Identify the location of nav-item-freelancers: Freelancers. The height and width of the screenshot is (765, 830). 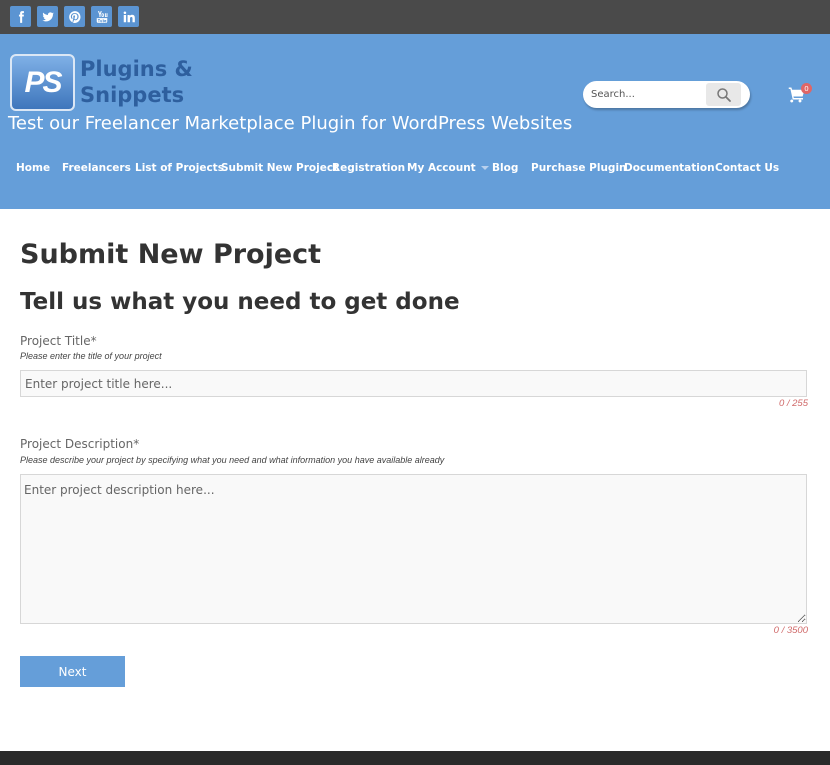
(96, 168).